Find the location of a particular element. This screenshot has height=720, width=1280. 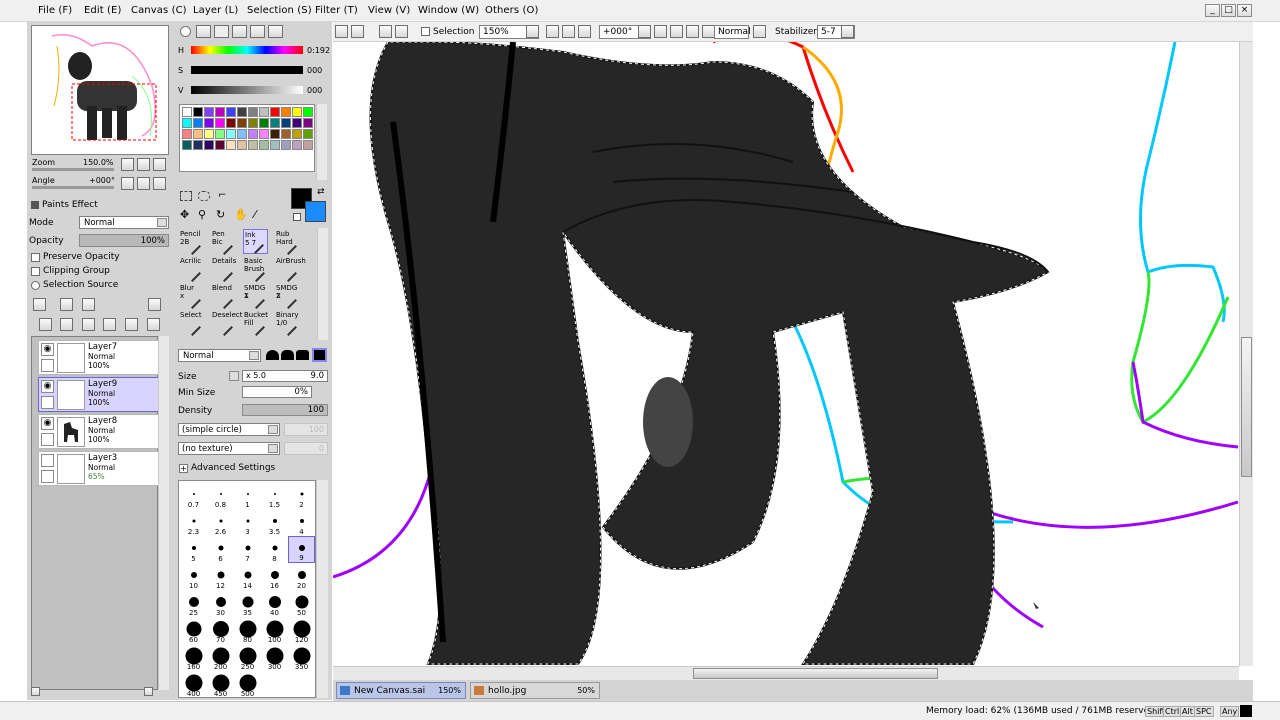

menu-layer: Layer (L) is located at coordinates (215, 10).